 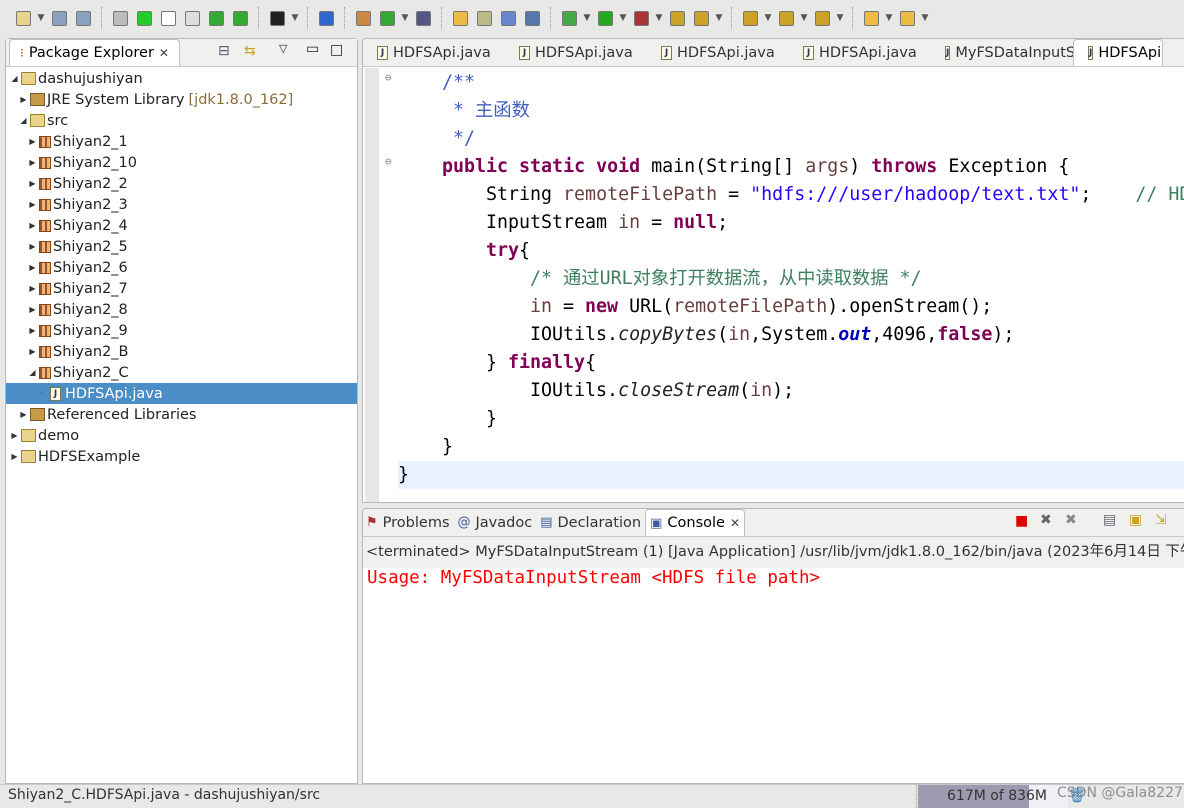 I want to click on new-wizard-icon, so click(x=23, y=18).